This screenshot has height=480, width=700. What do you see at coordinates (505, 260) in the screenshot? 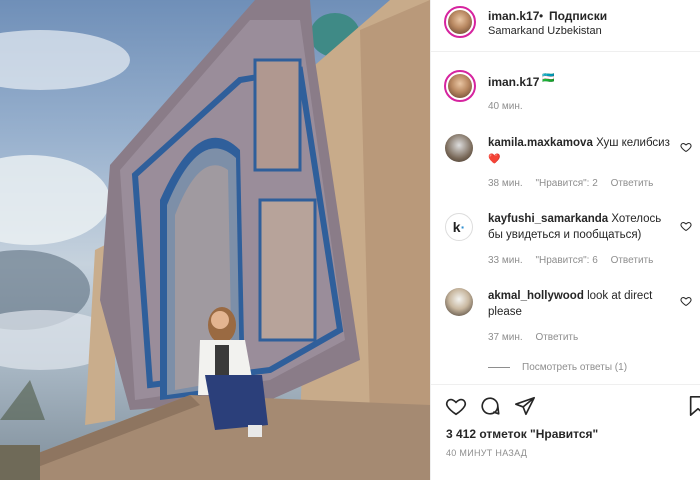
I see `comment-time: 33 мин.` at bounding box center [505, 260].